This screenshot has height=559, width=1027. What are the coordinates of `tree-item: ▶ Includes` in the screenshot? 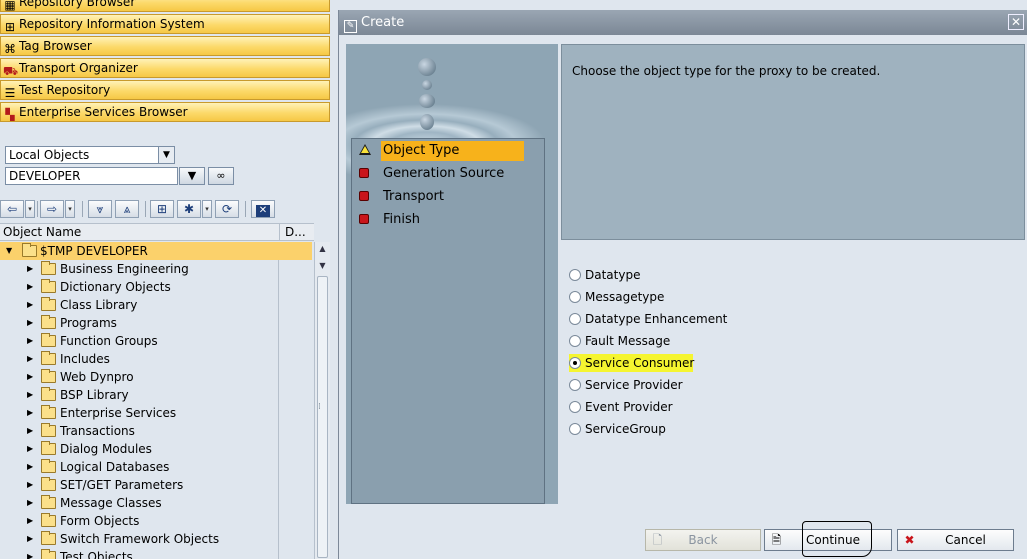 It's located at (157, 359).